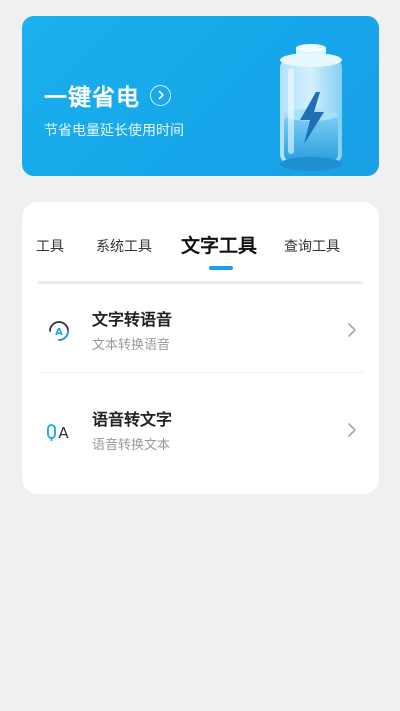 The height and width of the screenshot is (711, 400). I want to click on tool-title: 语音转文字, so click(132, 419).